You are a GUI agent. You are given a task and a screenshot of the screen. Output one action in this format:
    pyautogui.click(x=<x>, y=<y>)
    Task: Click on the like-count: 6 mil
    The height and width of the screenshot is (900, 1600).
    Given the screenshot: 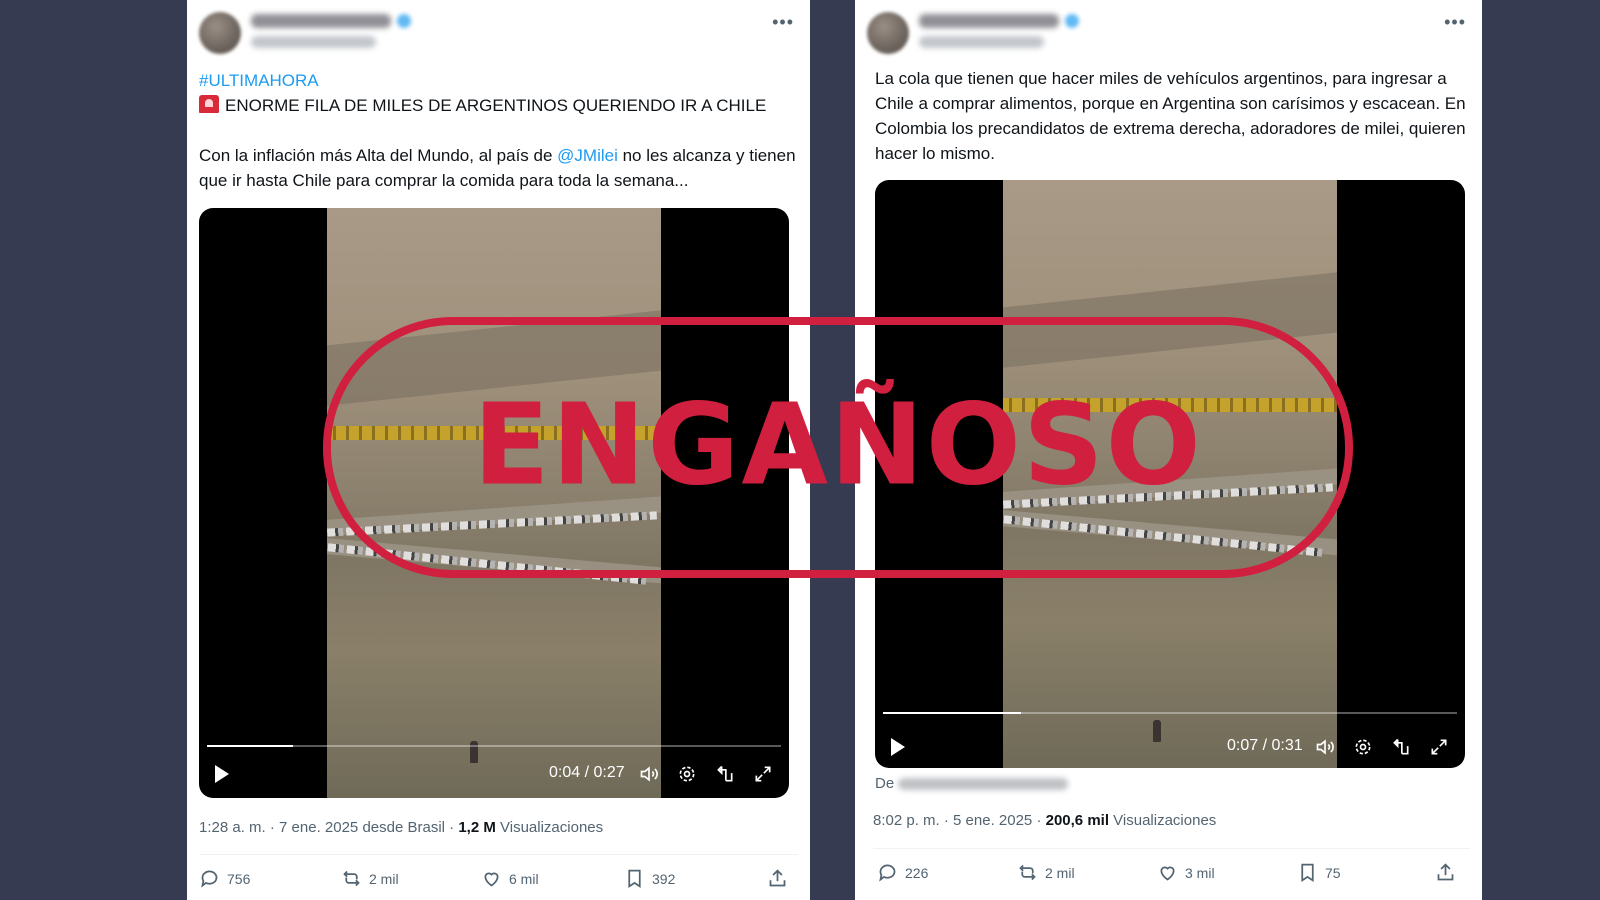 What is the action you would take?
    pyautogui.click(x=524, y=878)
    